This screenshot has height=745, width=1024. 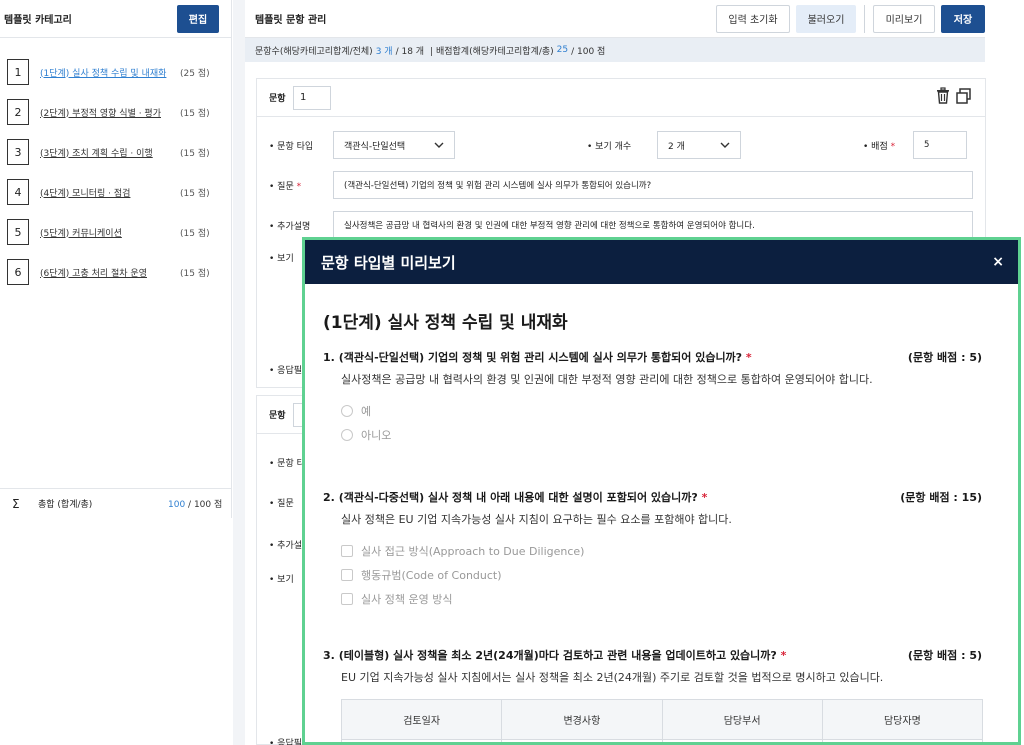 I want to click on table-header: 담당자명, so click(x=902, y=719).